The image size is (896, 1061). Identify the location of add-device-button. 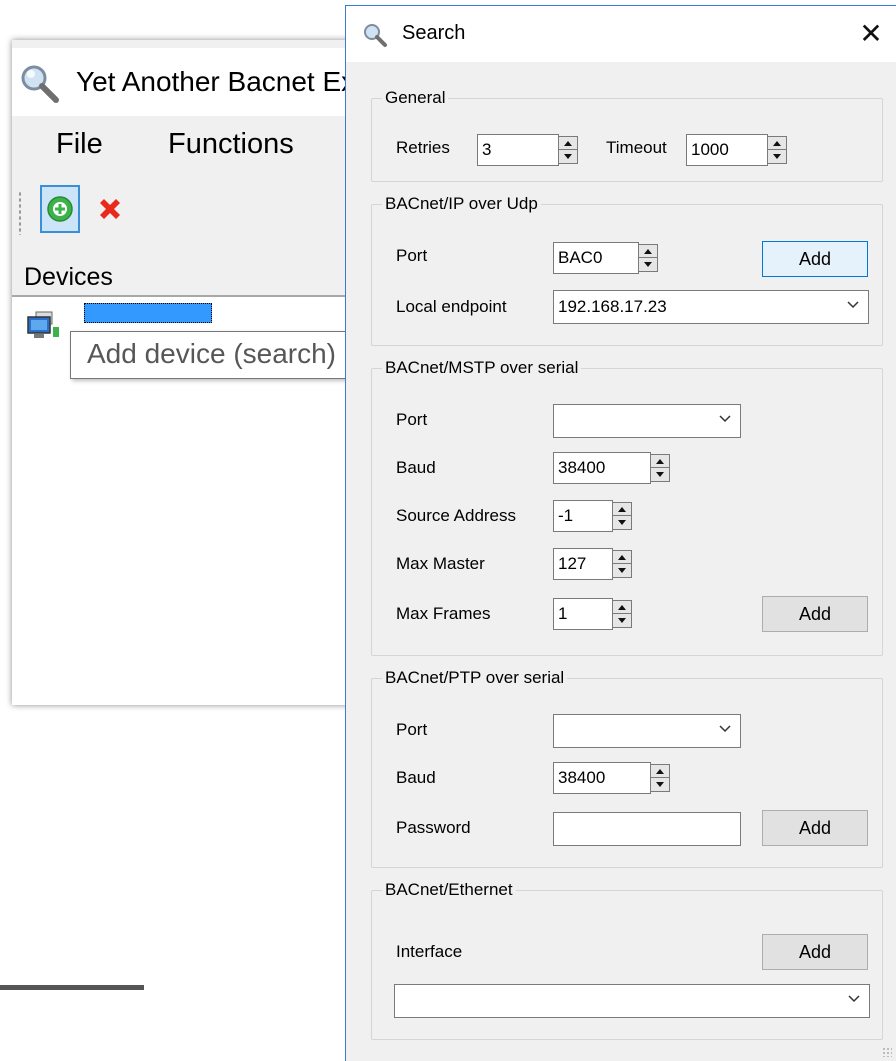
(60, 209).